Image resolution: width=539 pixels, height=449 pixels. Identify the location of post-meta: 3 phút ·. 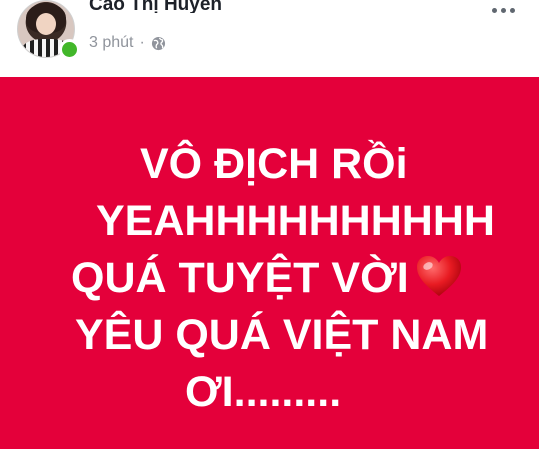
(127, 43).